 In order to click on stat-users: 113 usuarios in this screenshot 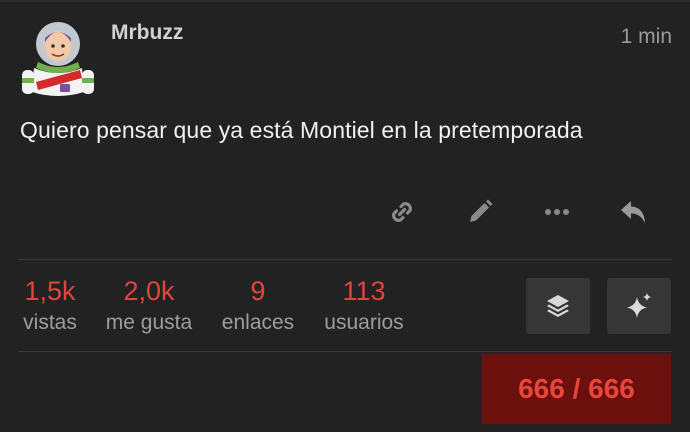, I will do `click(364, 306)`.